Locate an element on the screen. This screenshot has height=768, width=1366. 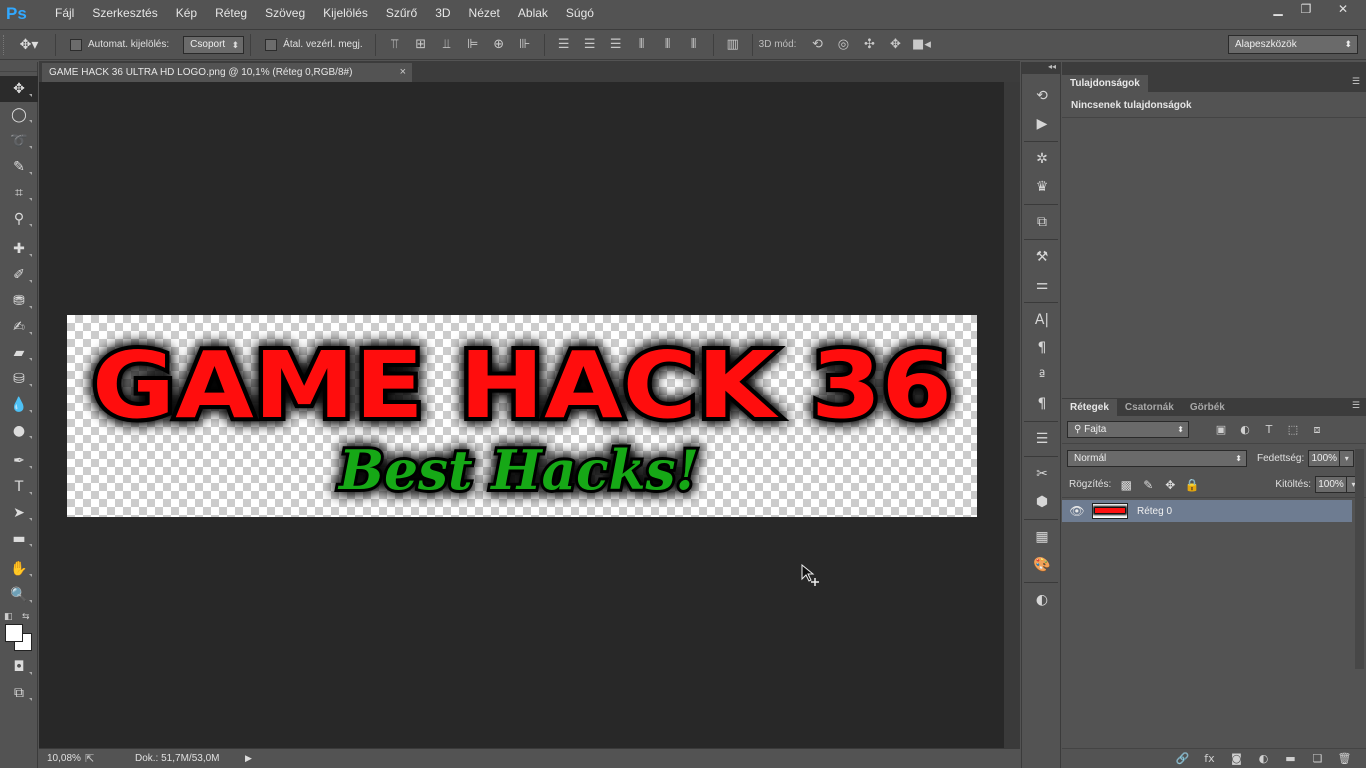
layer-style-fx-icon: fx is located at coordinates (1209, 758).